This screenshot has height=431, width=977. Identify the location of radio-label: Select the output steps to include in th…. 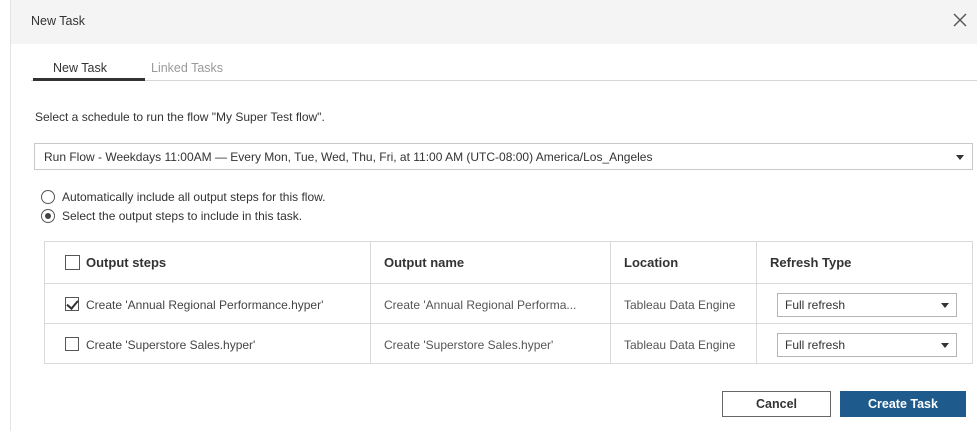
(182, 216).